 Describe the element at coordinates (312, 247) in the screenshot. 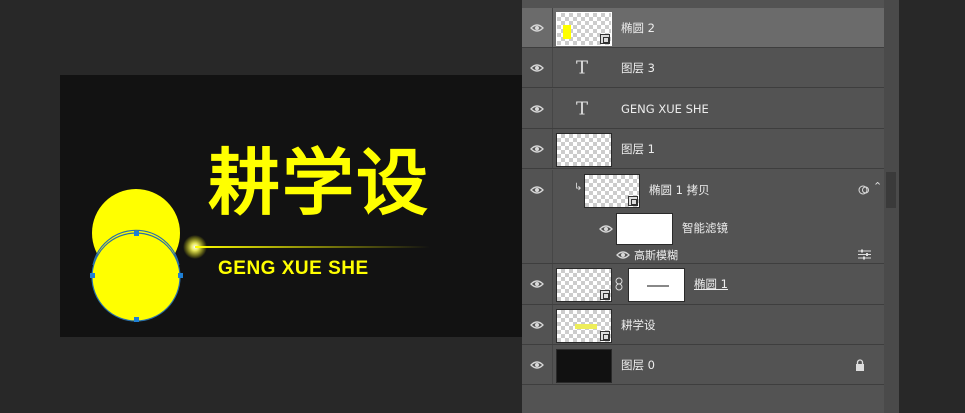

I see `light-line` at that location.